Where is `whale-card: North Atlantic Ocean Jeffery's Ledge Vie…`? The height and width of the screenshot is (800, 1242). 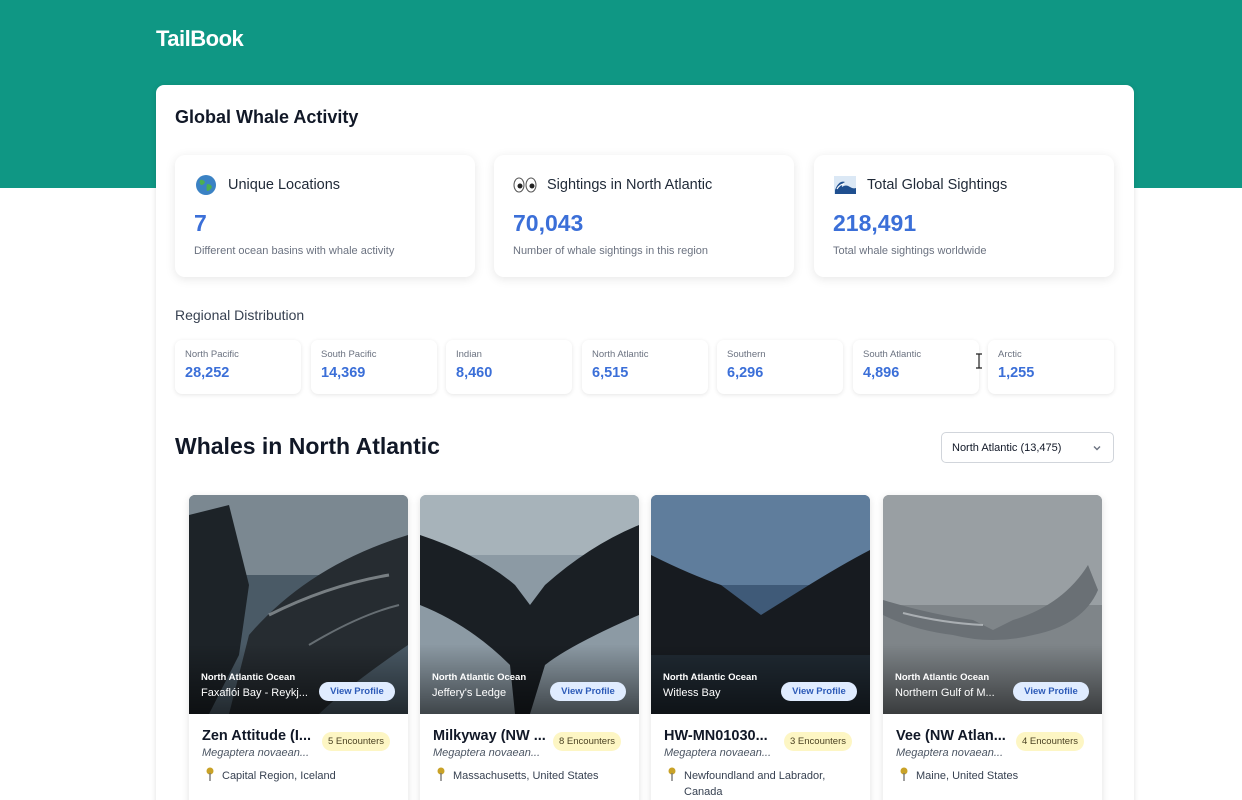 whale-card: North Atlantic Ocean Jeffery's Ledge Vie… is located at coordinates (529, 647).